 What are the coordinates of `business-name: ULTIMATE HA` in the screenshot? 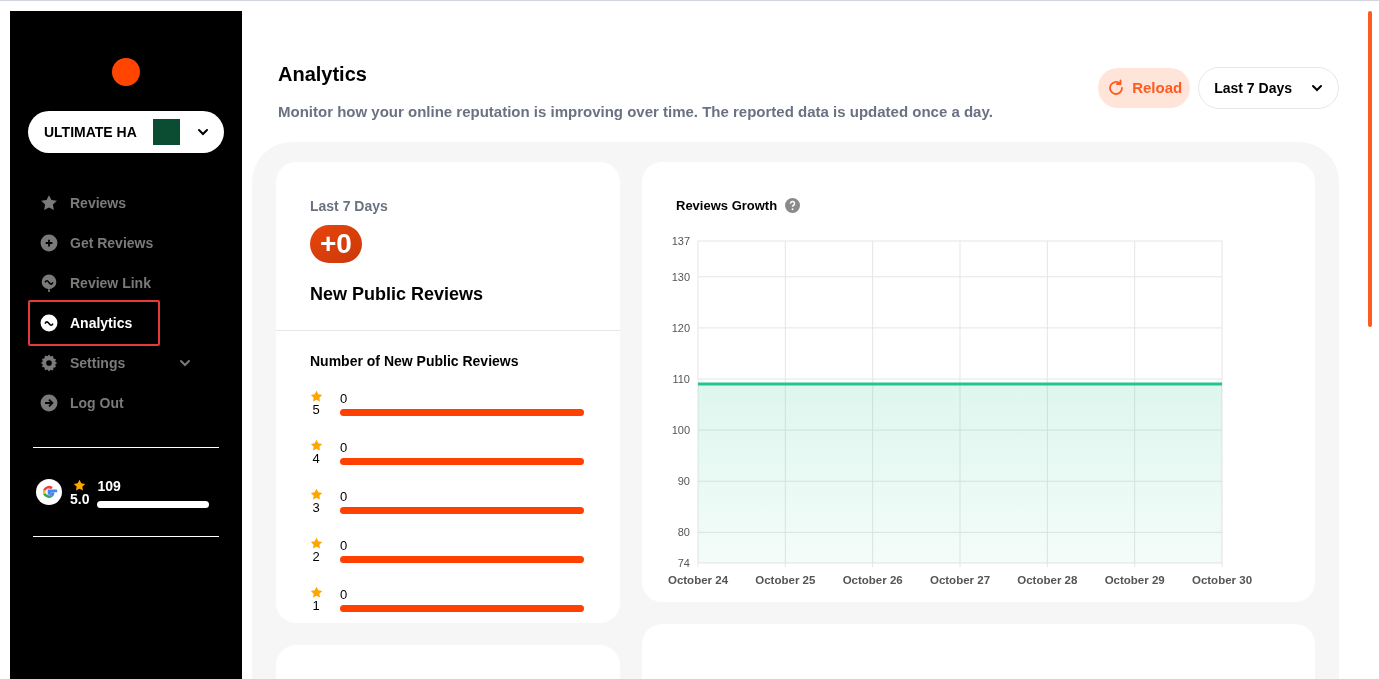 It's located at (90, 132).